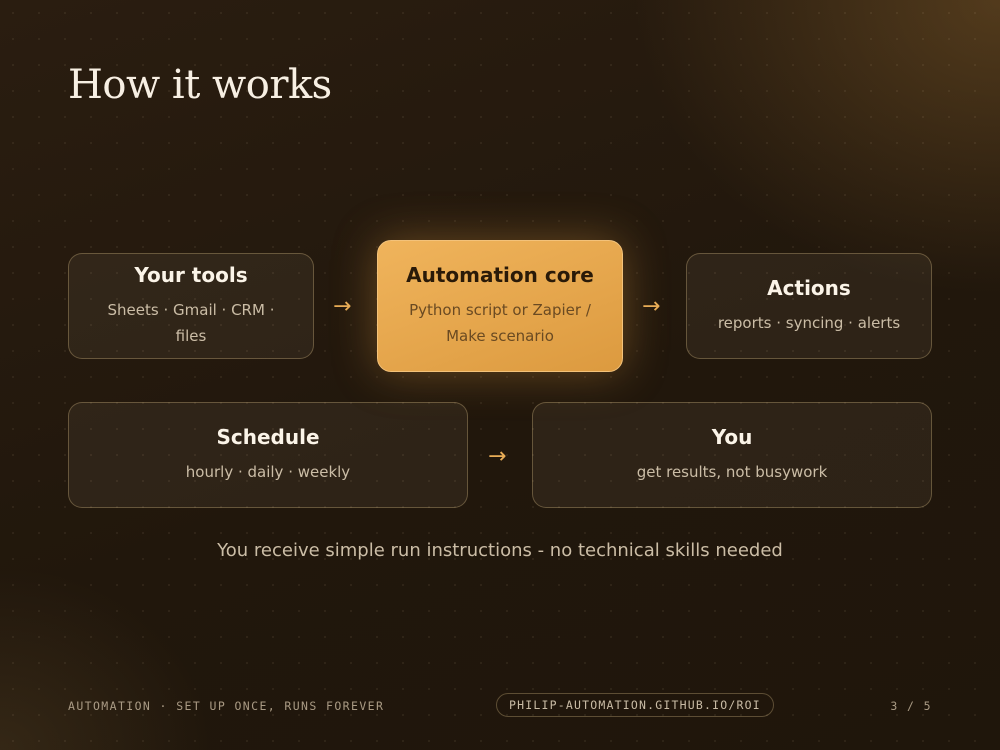 The height and width of the screenshot is (750, 1000). Describe the element at coordinates (732, 472) in the screenshot. I see `node-you-detail: get results, not busywork` at that location.